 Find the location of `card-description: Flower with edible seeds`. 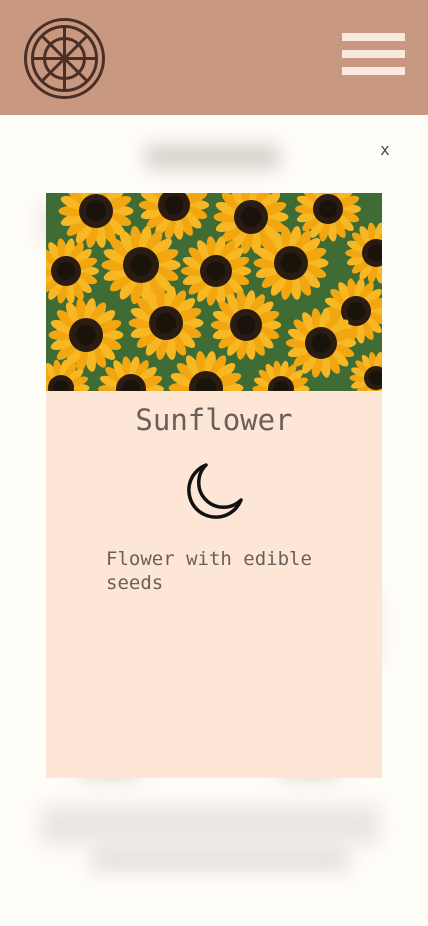

card-description: Flower with edible seeds is located at coordinates (209, 571).